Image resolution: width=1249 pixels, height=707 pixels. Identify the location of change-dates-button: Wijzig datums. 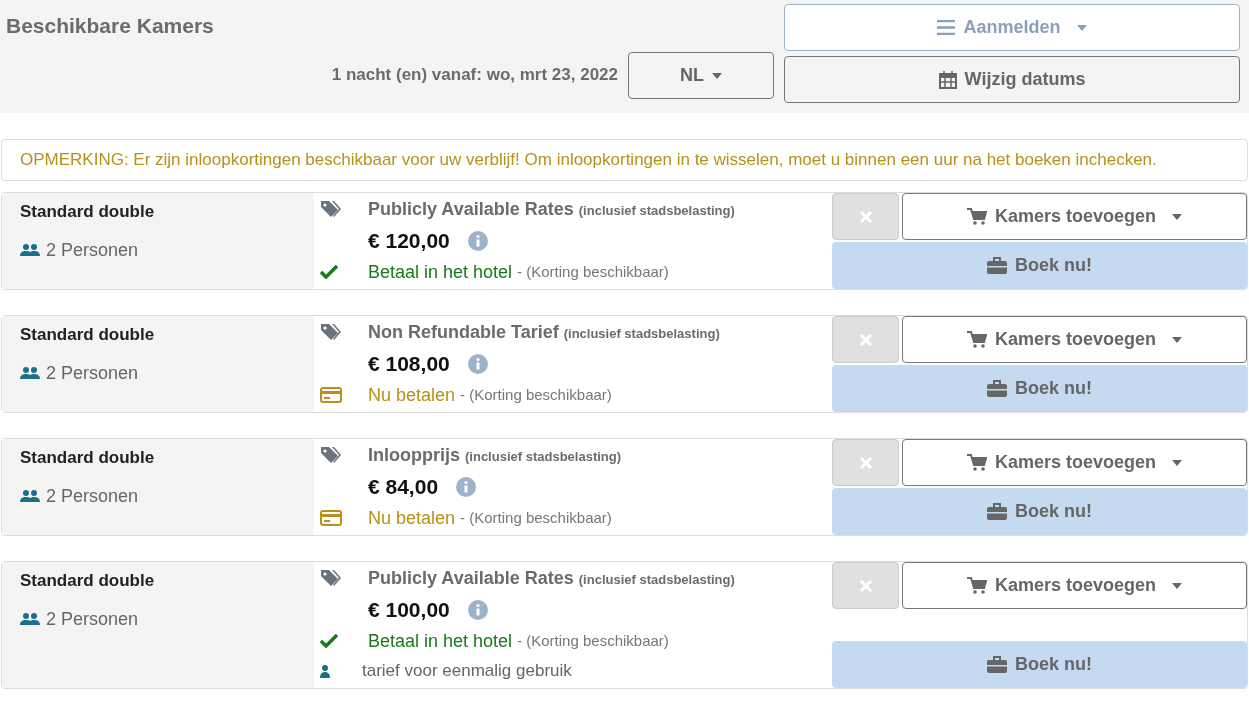
(1012, 79).